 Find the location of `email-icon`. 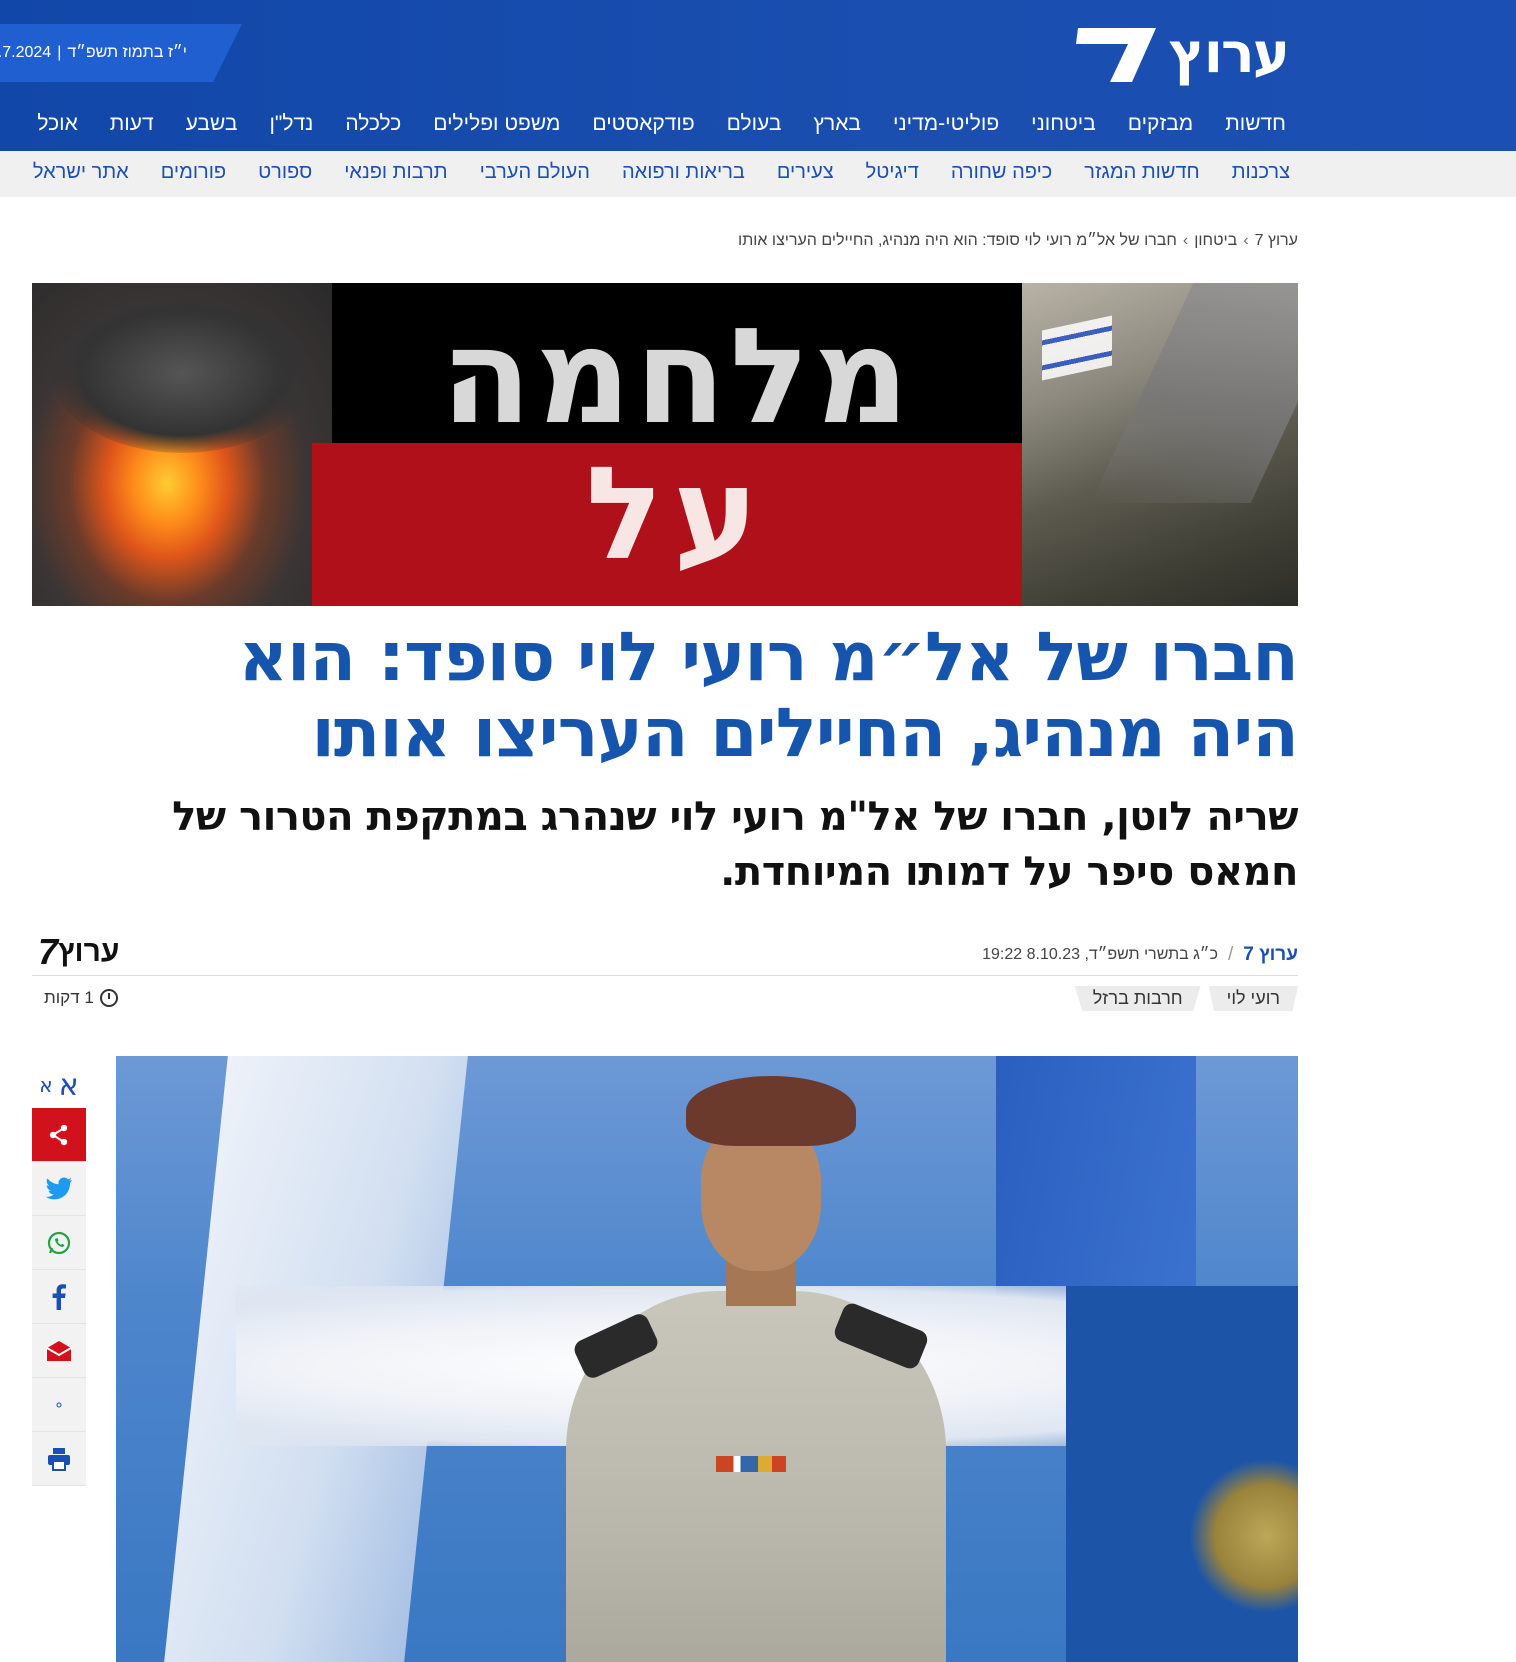

email-icon is located at coordinates (59, 1350).